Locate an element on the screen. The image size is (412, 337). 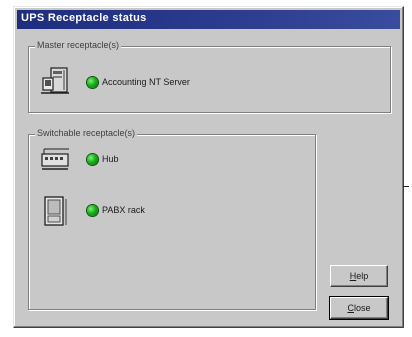
switchable-item-pabx-rack: PABX rack is located at coordinates (169, 211).